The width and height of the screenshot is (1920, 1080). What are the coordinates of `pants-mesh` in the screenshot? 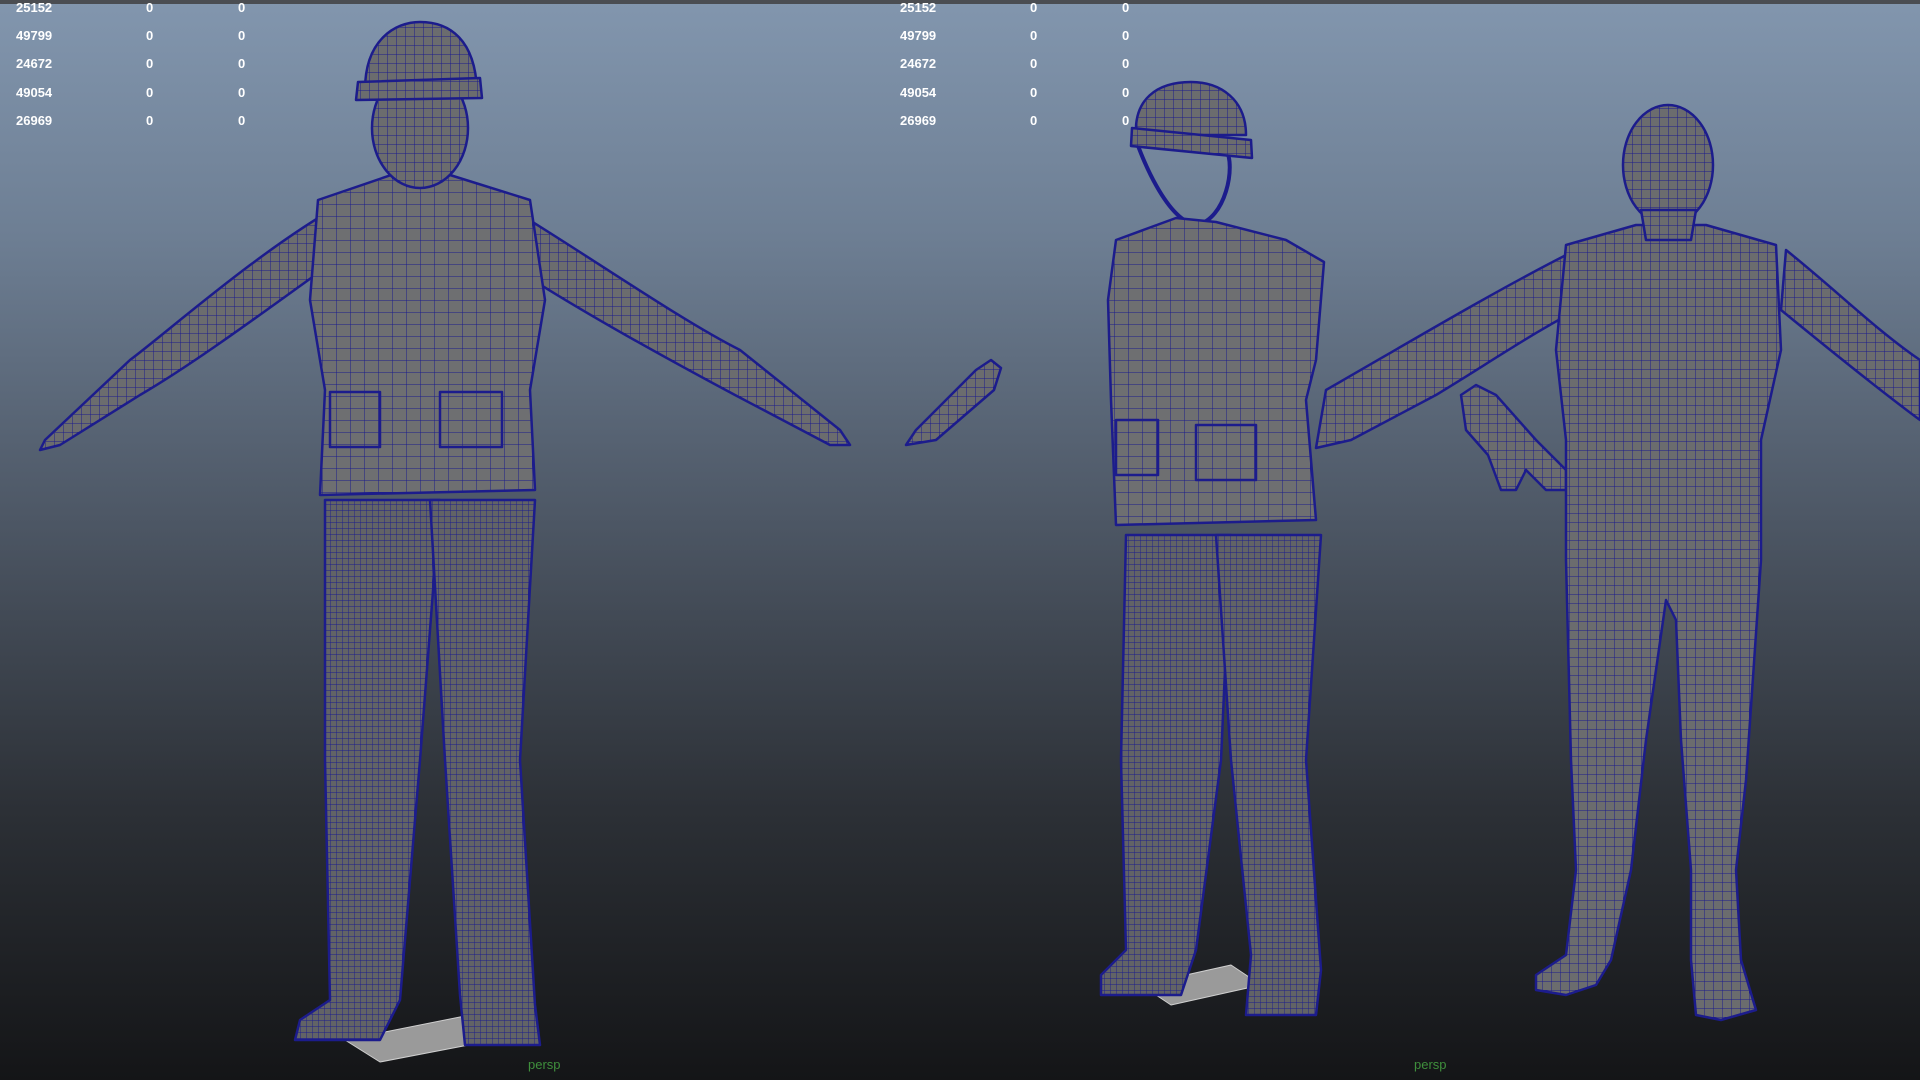 It's located at (1166, 765).